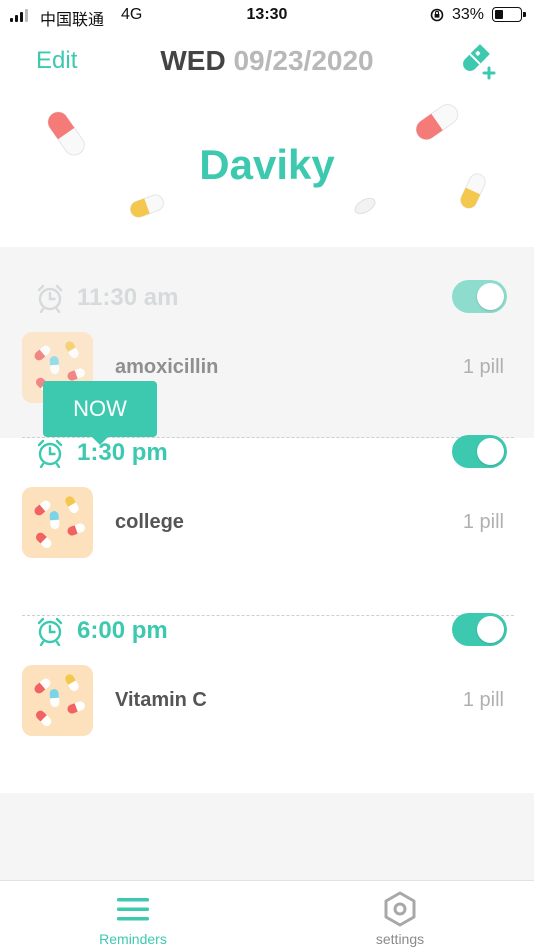  I want to click on tab-settings-label: settings, so click(400, 939).